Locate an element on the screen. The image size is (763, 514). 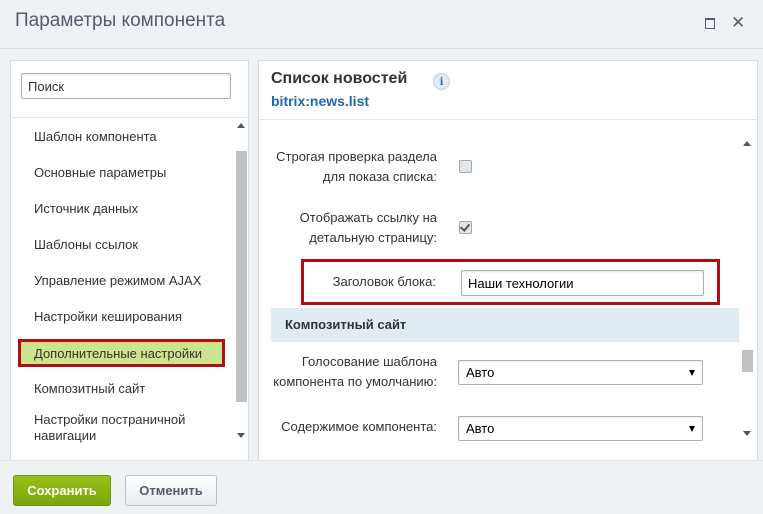
sidebar-item-composite: Композитный сайт is located at coordinates (124, 389).